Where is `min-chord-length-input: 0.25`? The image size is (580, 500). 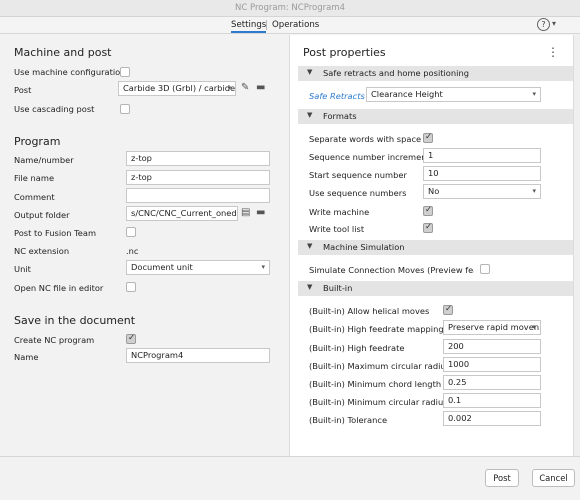 min-chord-length-input: 0.25 is located at coordinates (492, 382).